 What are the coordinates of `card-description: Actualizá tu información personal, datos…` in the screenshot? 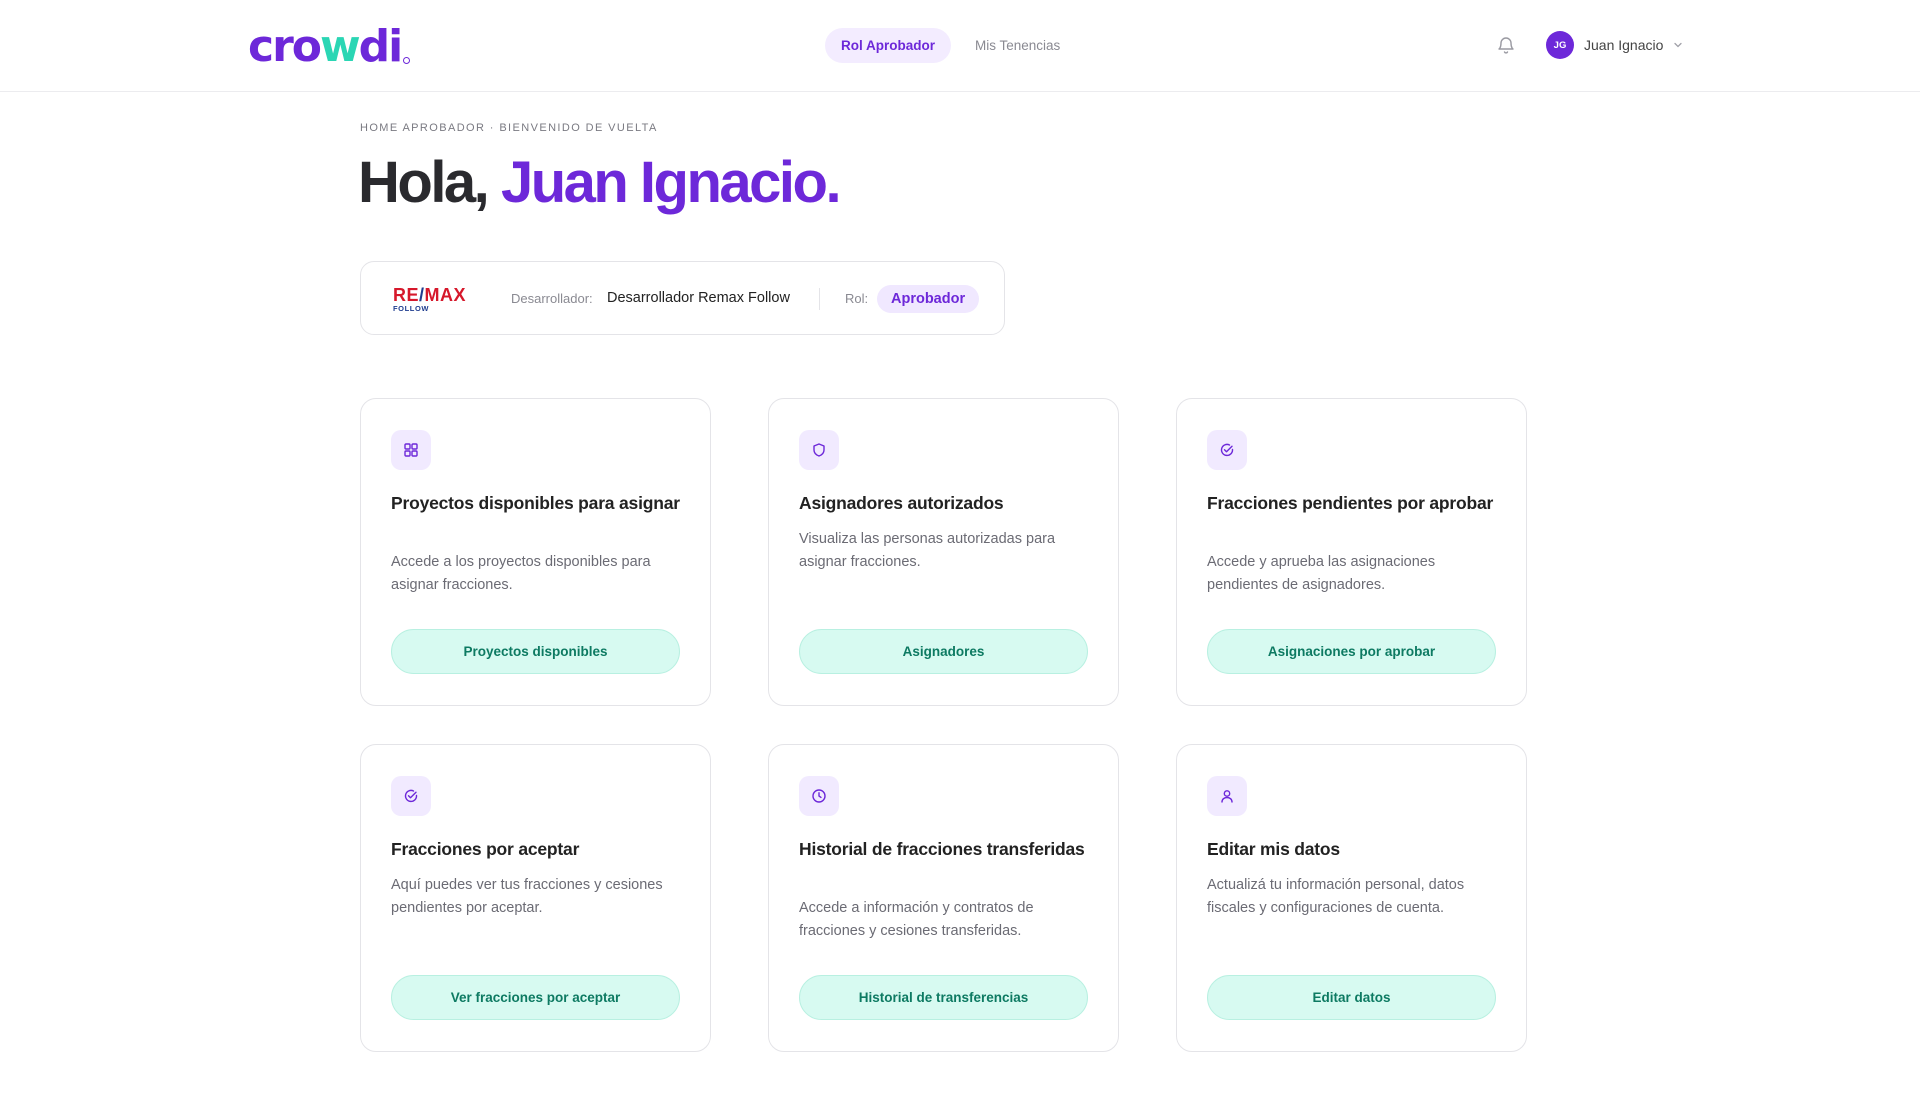 It's located at (1336, 896).